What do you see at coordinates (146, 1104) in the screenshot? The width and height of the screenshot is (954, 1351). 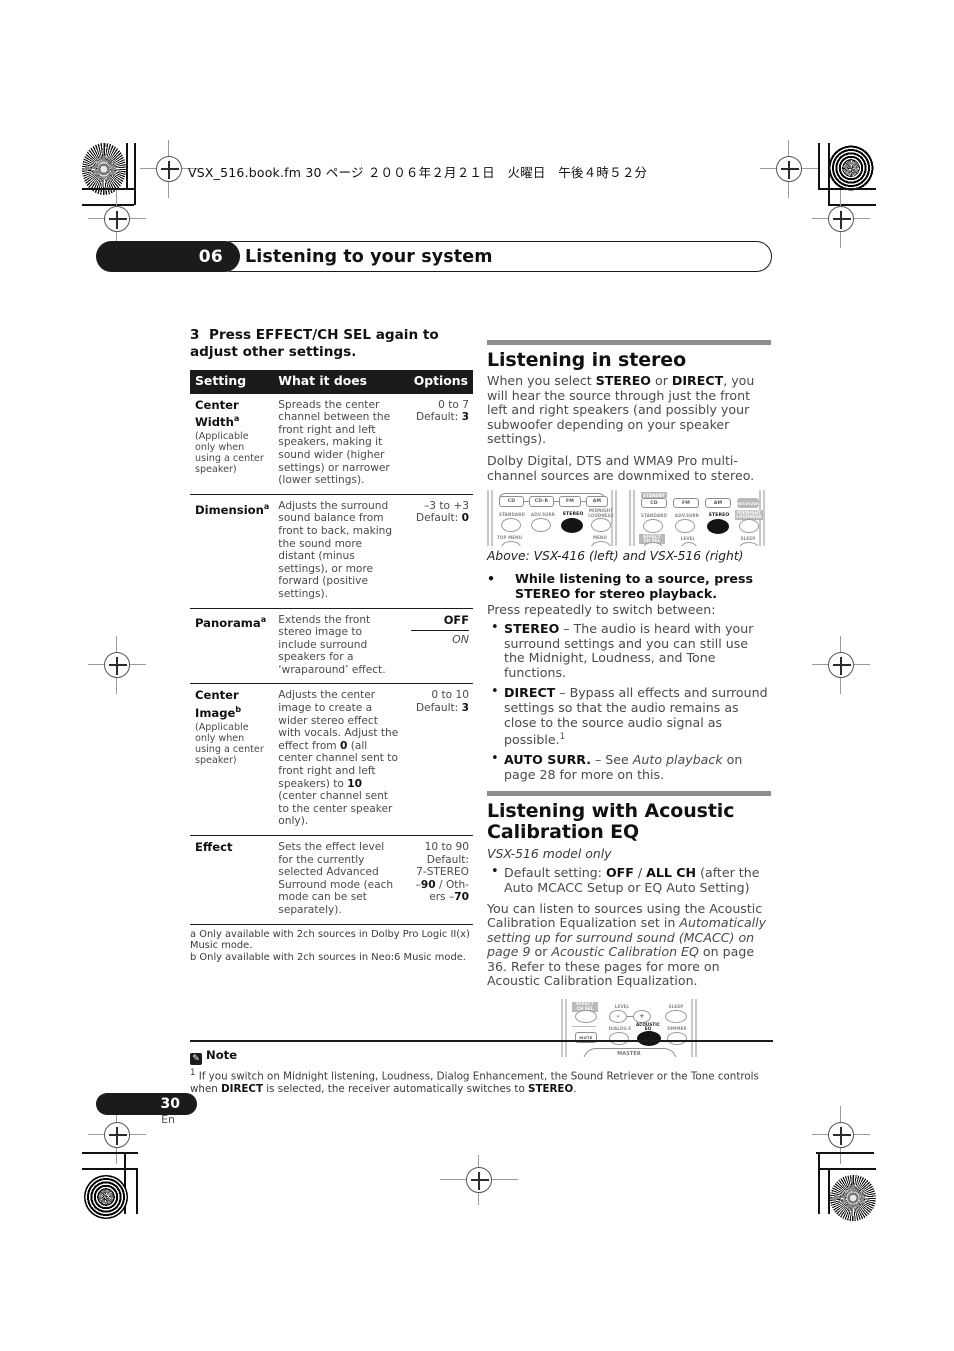 I see `page-folio: 30` at bounding box center [146, 1104].